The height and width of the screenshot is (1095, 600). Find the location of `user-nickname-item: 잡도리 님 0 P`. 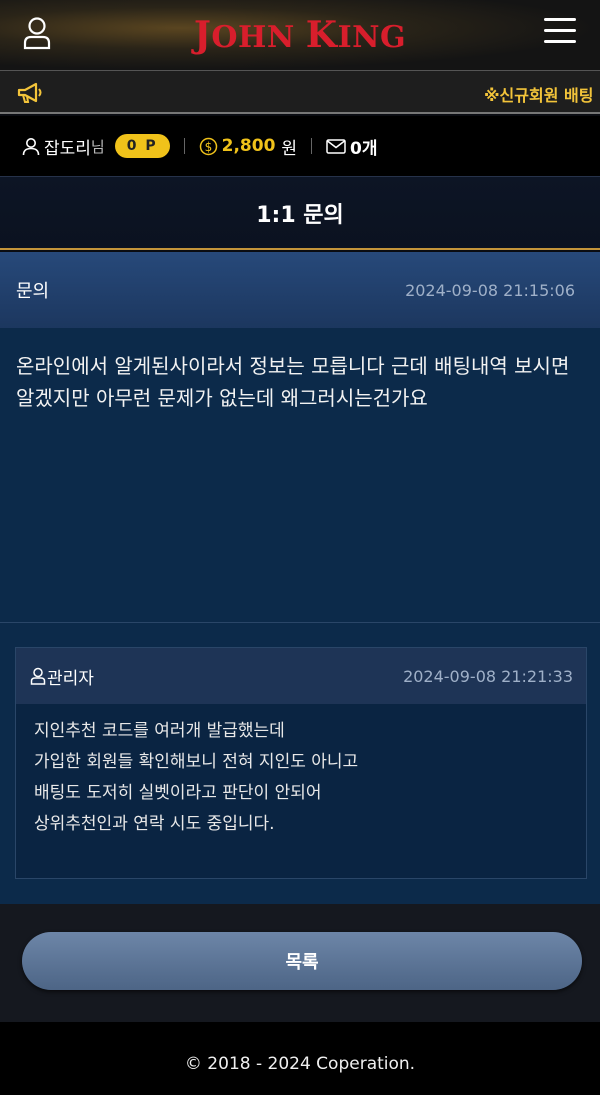

user-nickname-item: 잡도리 님 0 P is located at coordinates (96, 146).